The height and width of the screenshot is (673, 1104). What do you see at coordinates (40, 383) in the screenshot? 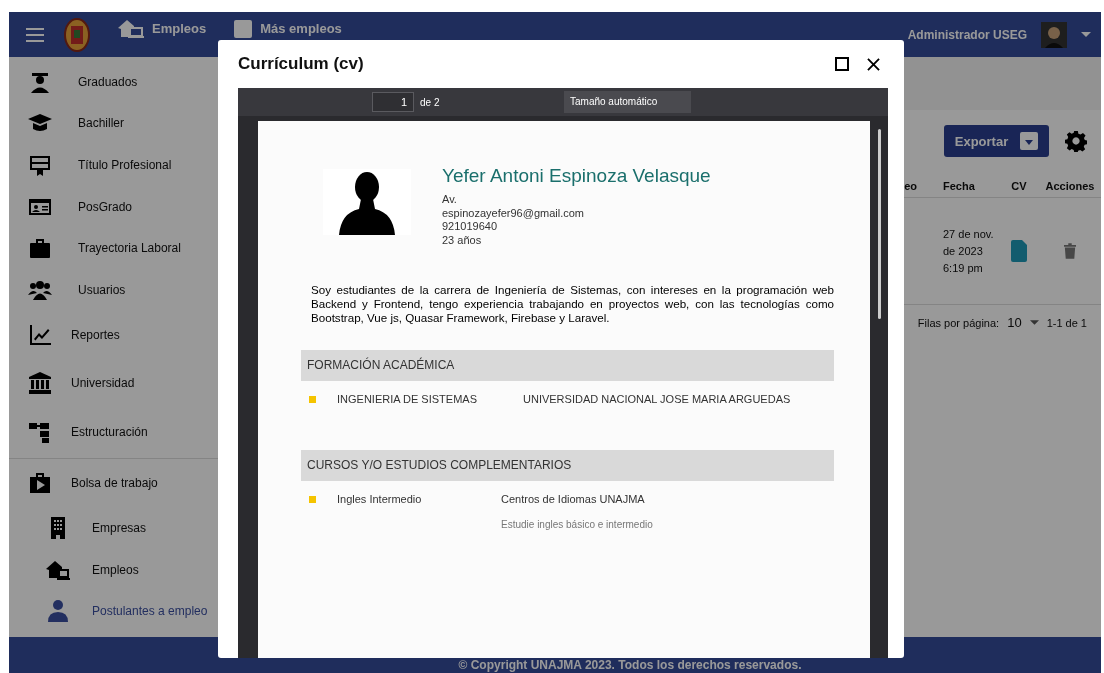
I see `bank-icon` at bounding box center [40, 383].